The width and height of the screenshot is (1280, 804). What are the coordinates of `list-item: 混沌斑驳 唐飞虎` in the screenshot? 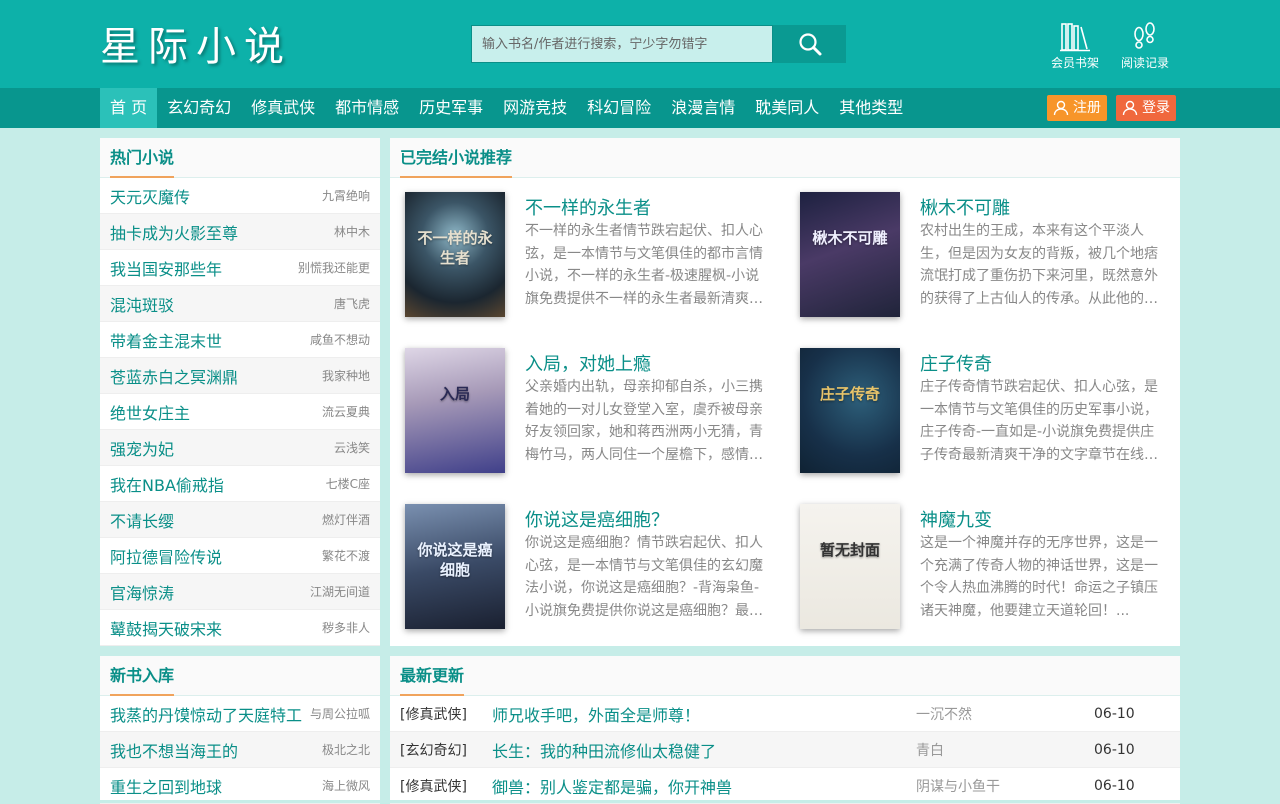 It's located at (240, 304).